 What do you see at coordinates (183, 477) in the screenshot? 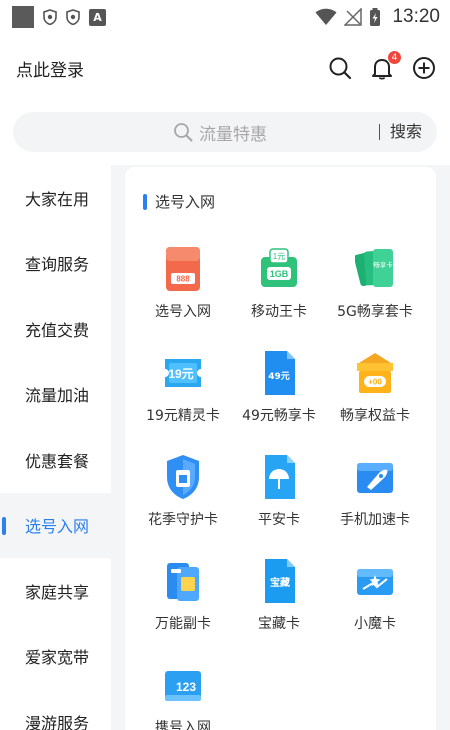
I see `shield-sim-icon` at bounding box center [183, 477].